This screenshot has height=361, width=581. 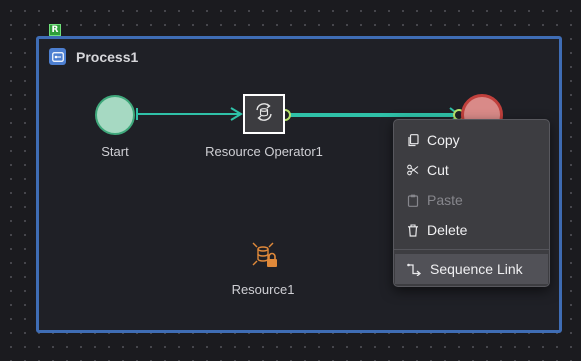 What do you see at coordinates (115, 151) in the screenshot?
I see `start-event-label: Start` at bounding box center [115, 151].